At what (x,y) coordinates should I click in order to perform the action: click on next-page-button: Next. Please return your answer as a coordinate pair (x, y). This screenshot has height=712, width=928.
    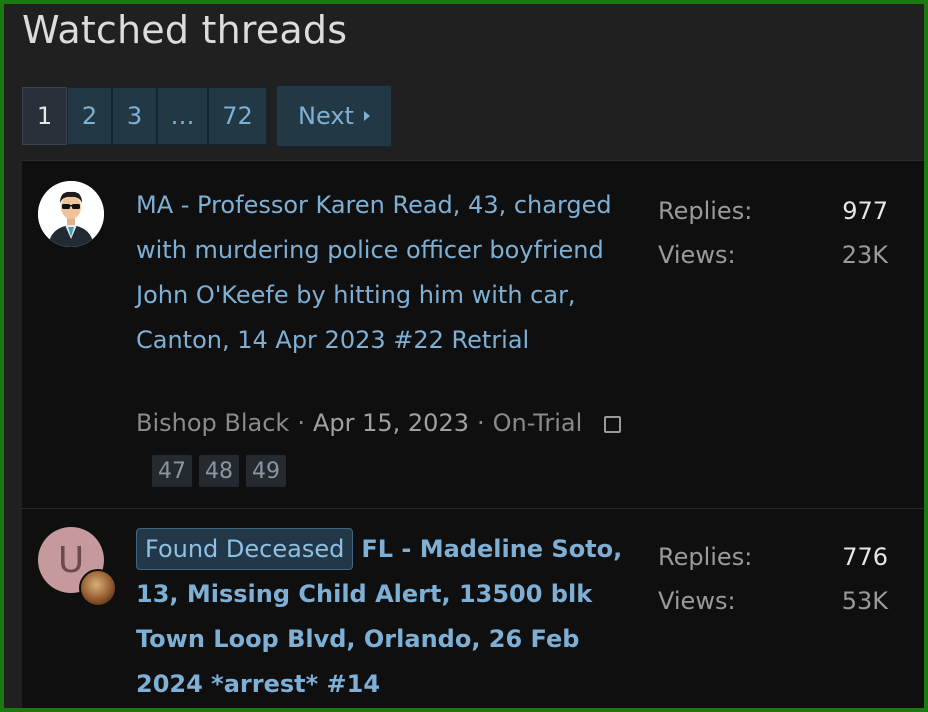
    Looking at the image, I should click on (334, 116).